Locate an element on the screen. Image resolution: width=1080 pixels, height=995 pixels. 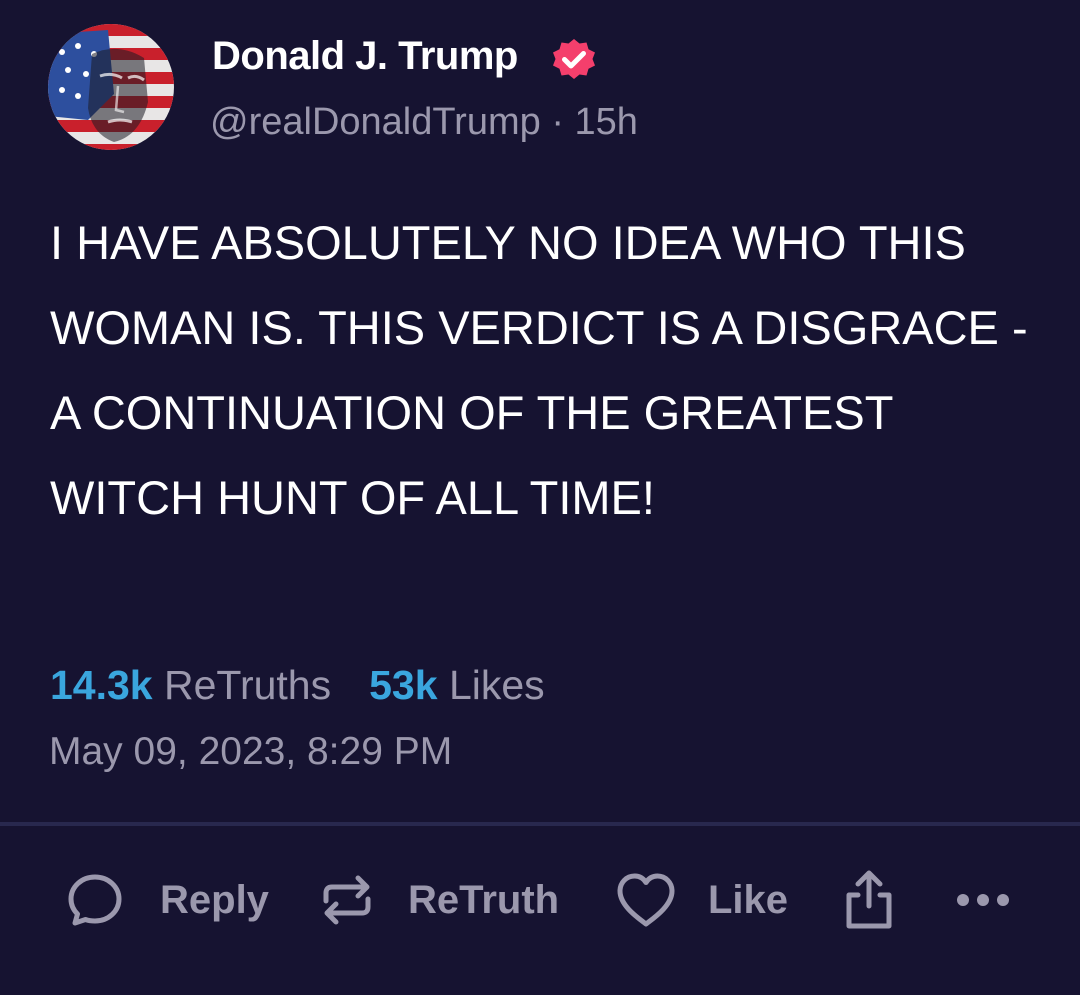
likes-label: Likes is located at coordinates (496, 685).